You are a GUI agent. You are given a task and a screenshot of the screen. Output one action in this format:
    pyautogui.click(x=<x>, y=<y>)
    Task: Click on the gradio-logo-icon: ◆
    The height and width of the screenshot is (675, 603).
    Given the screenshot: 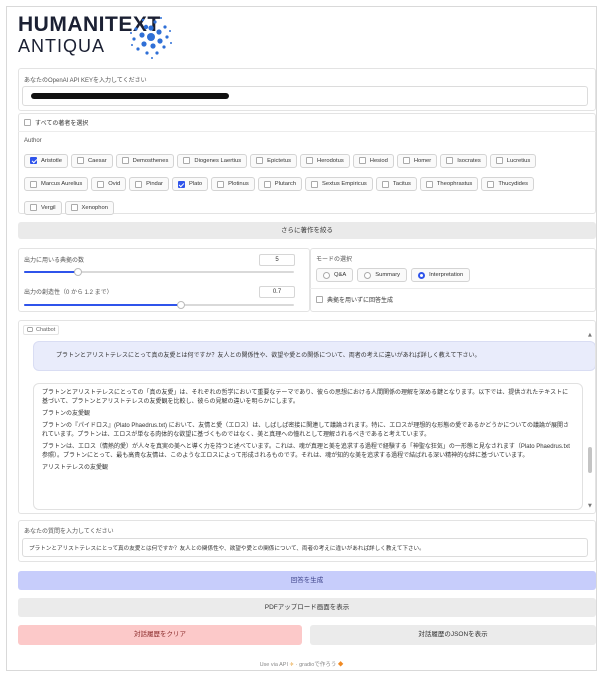 What is the action you would take?
    pyautogui.click(x=340, y=665)
    